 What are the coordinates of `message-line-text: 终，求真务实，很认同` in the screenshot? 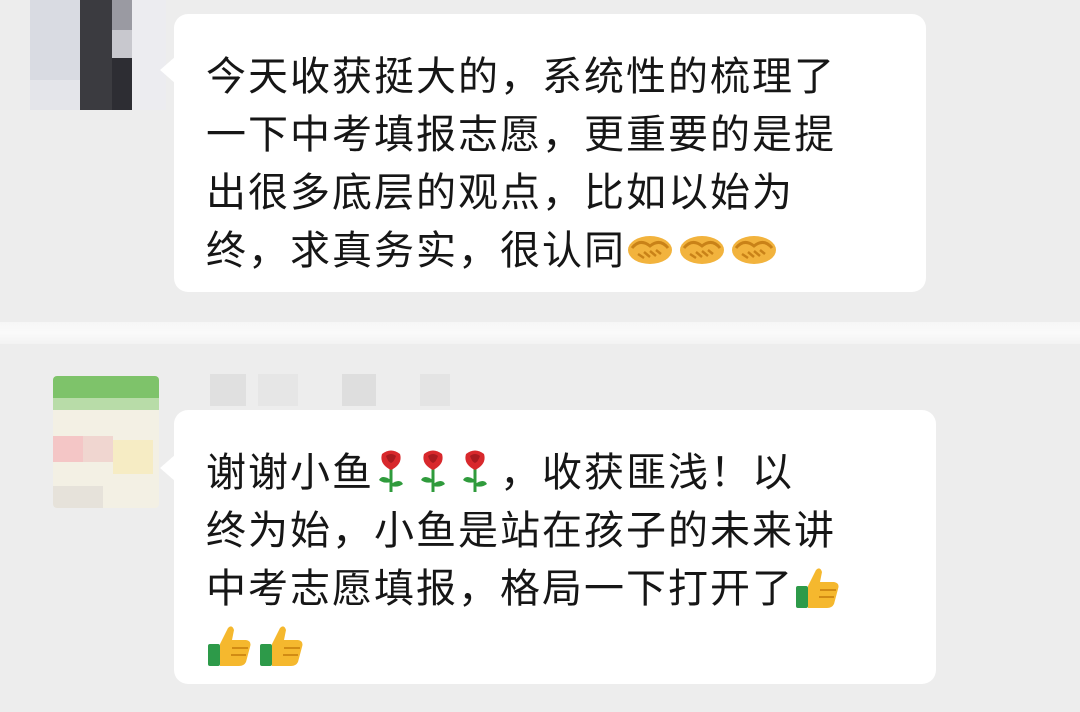 It's located at (416, 251).